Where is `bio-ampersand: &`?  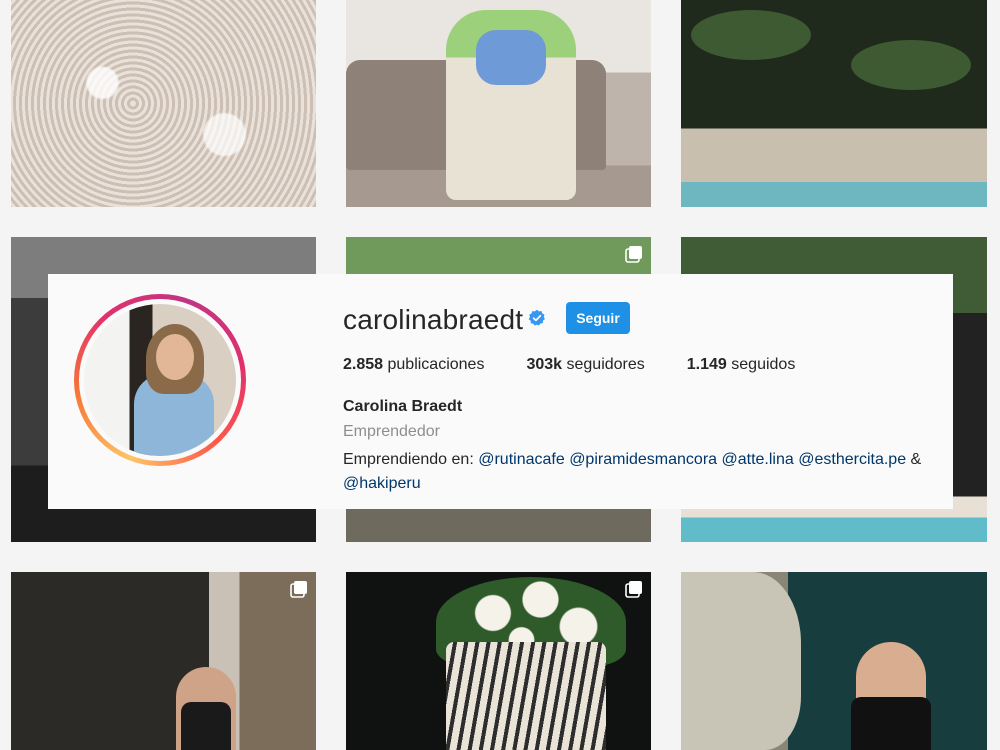 bio-ampersand: & is located at coordinates (916, 459).